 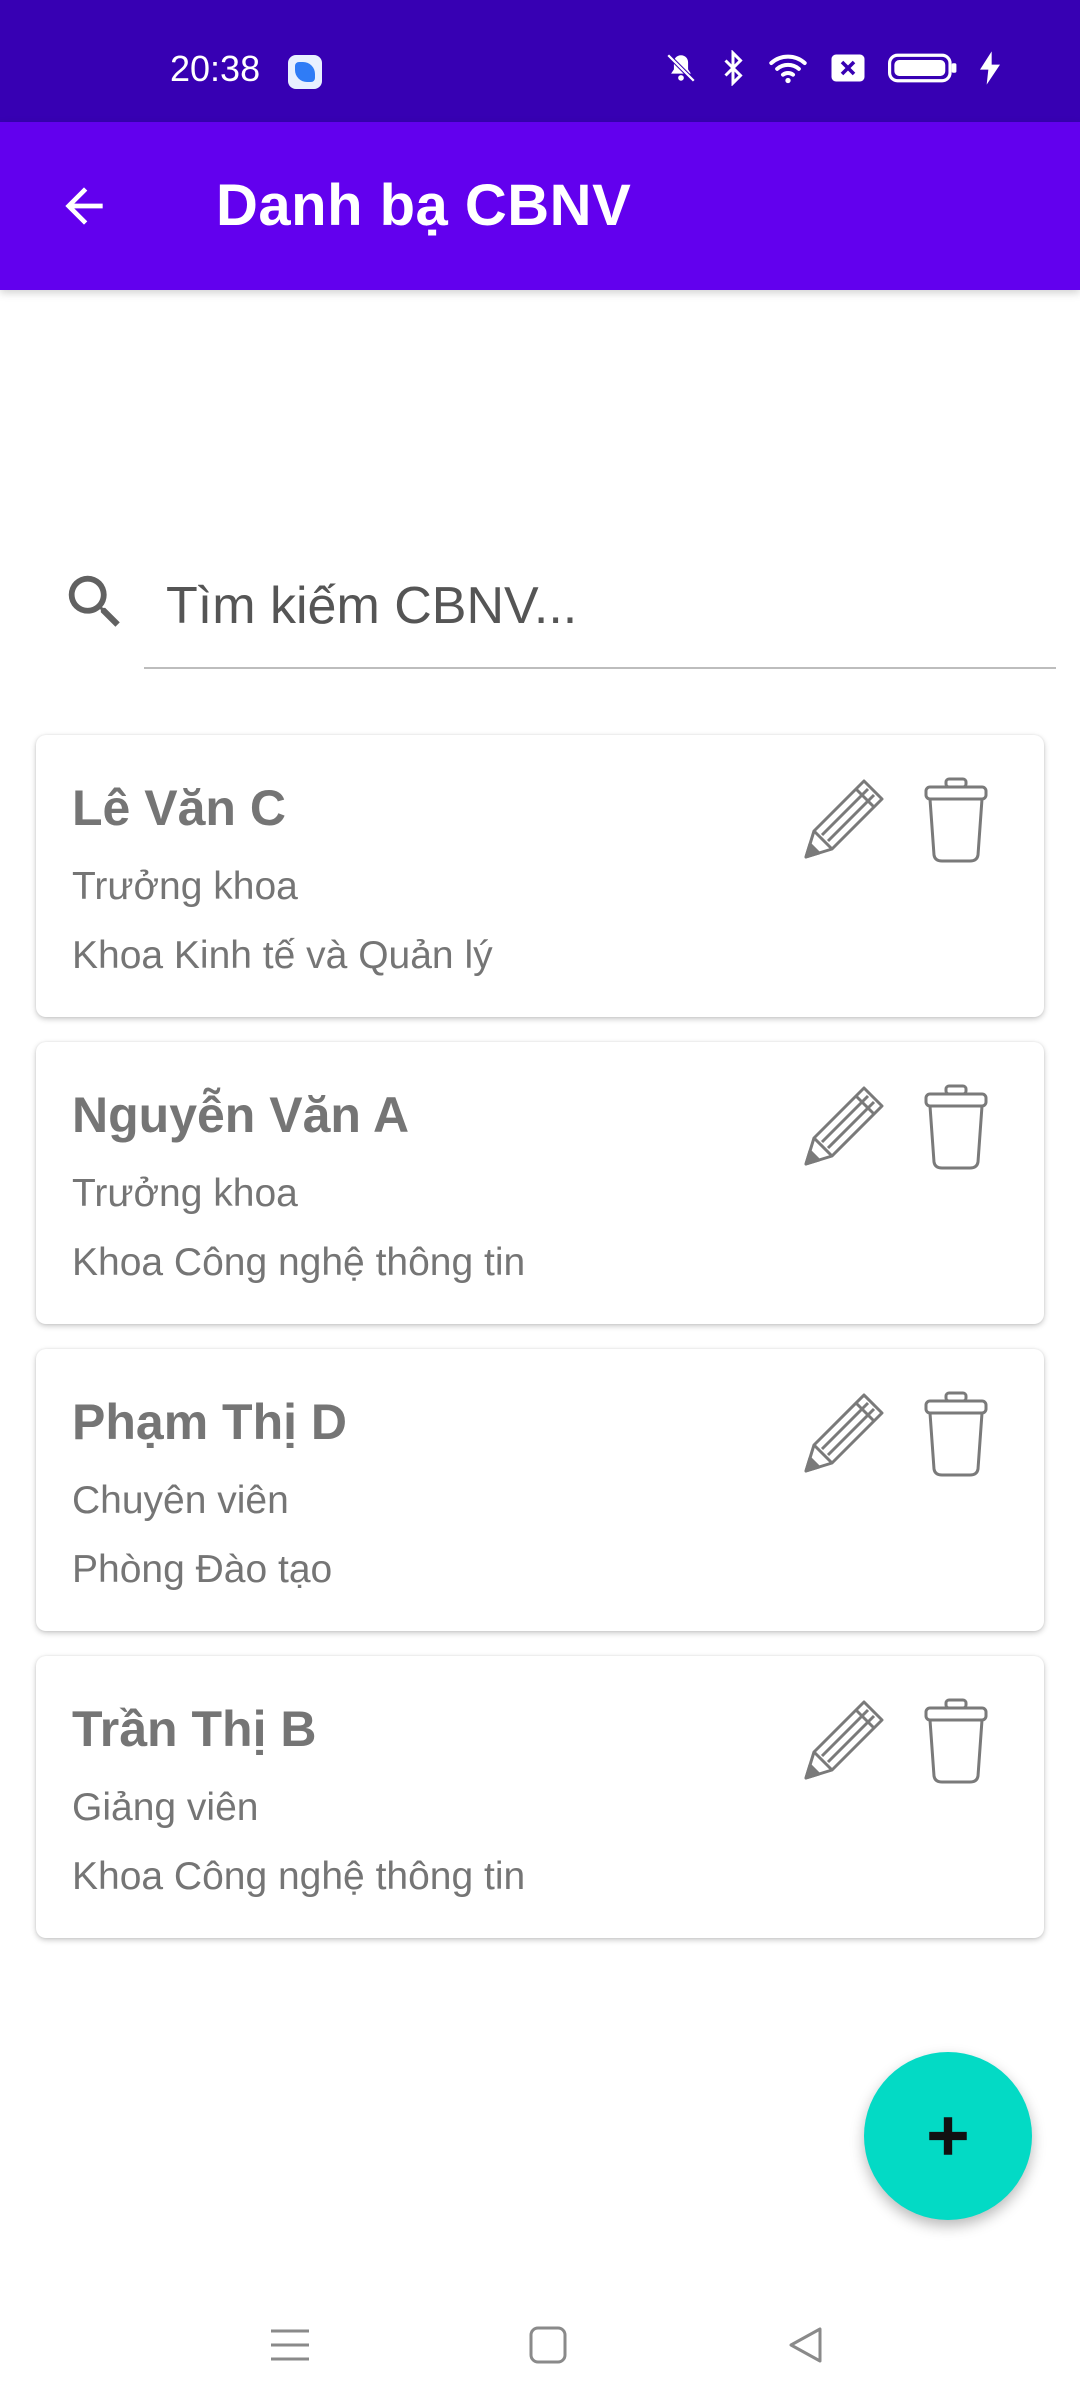 I want to click on employee-card: Phạm Thị D Chuyên viên Phòng Đào tạo, so click(x=540, y=1490).